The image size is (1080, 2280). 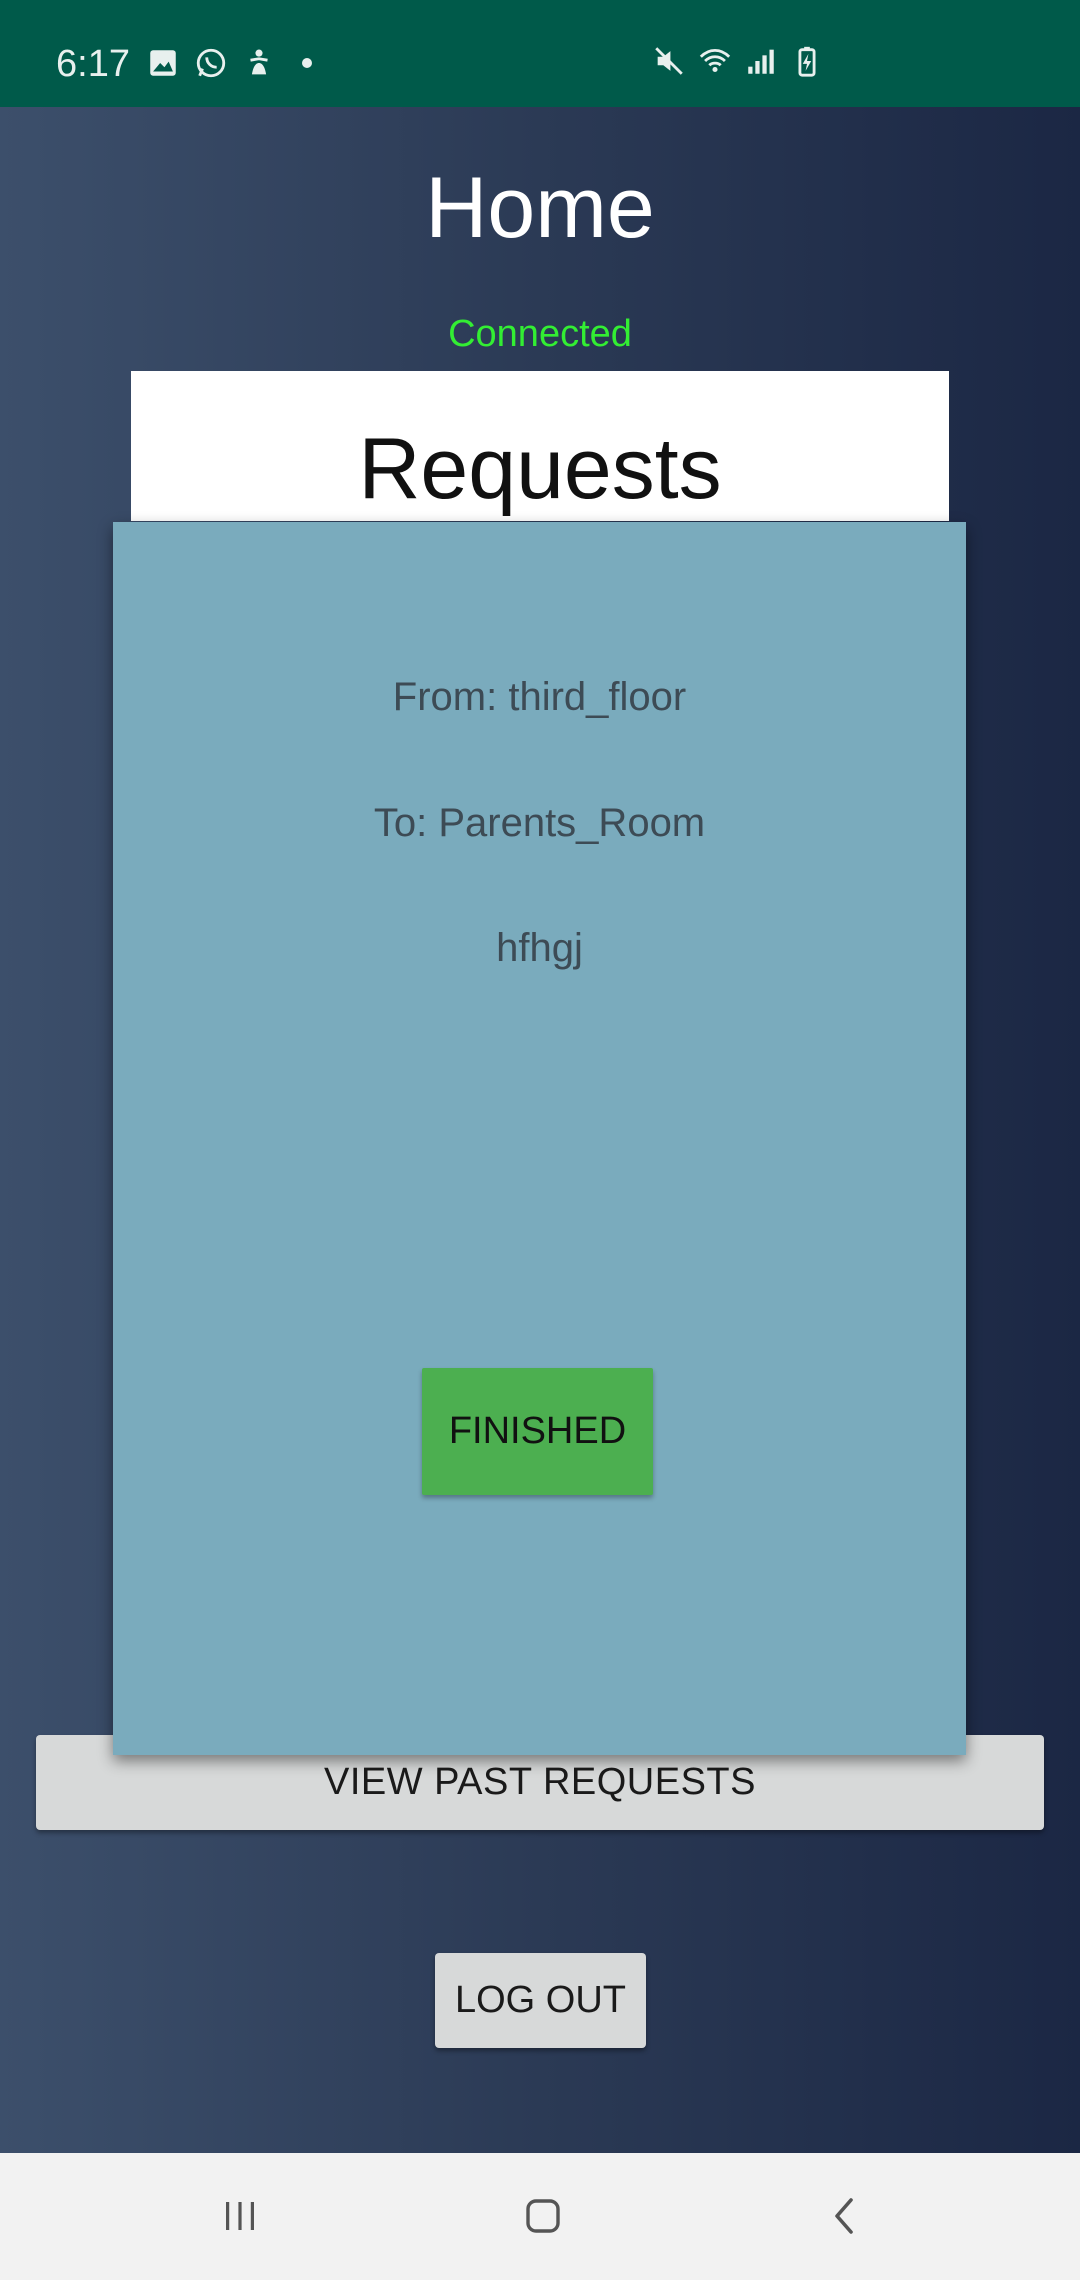 I want to click on request-message: hfhgj, so click(x=539, y=948).